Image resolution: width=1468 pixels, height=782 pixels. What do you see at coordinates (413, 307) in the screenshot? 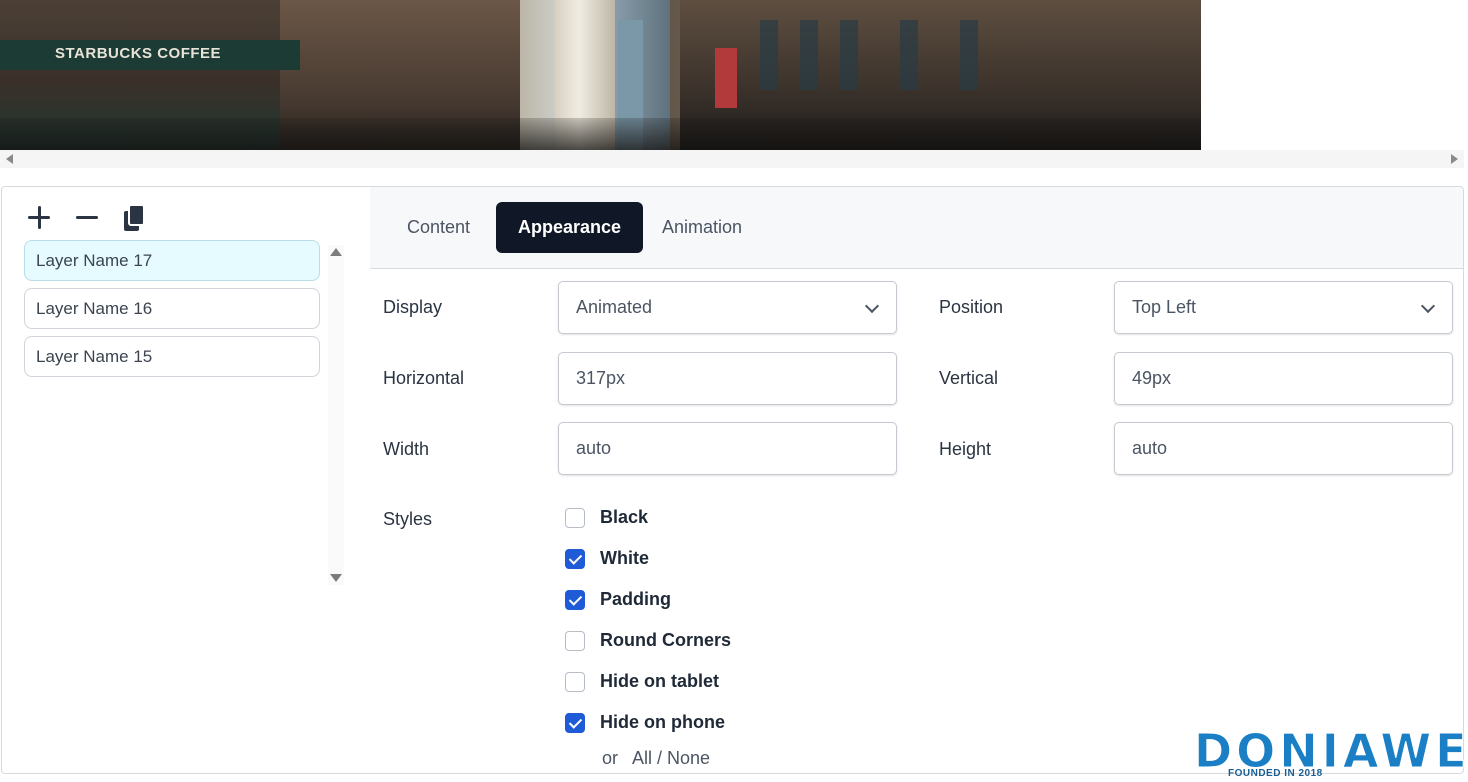
I see `display-label: Display` at bounding box center [413, 307].